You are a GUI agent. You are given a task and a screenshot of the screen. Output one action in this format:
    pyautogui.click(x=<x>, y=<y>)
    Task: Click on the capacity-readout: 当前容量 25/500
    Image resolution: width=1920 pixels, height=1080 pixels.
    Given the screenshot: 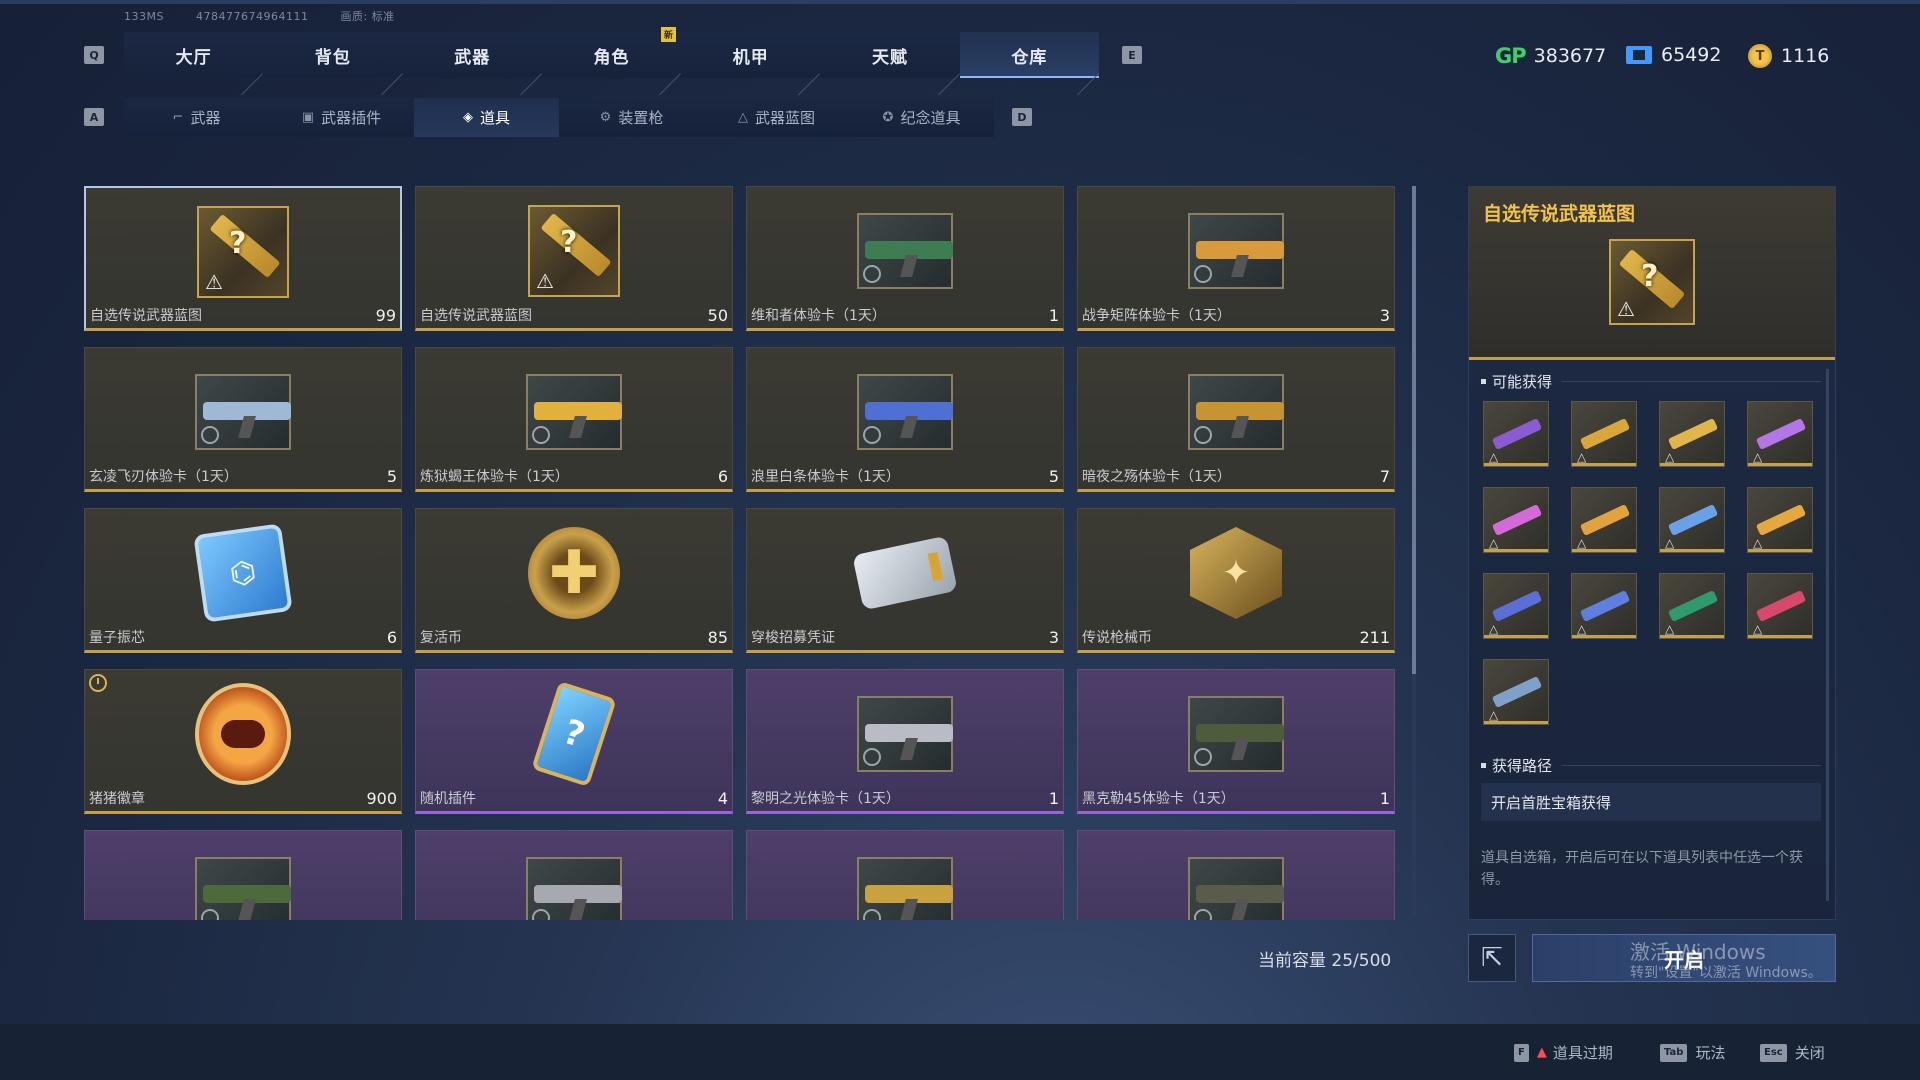 What is the action you would take?
    pyautogui.click(x=1325, y=961)
    